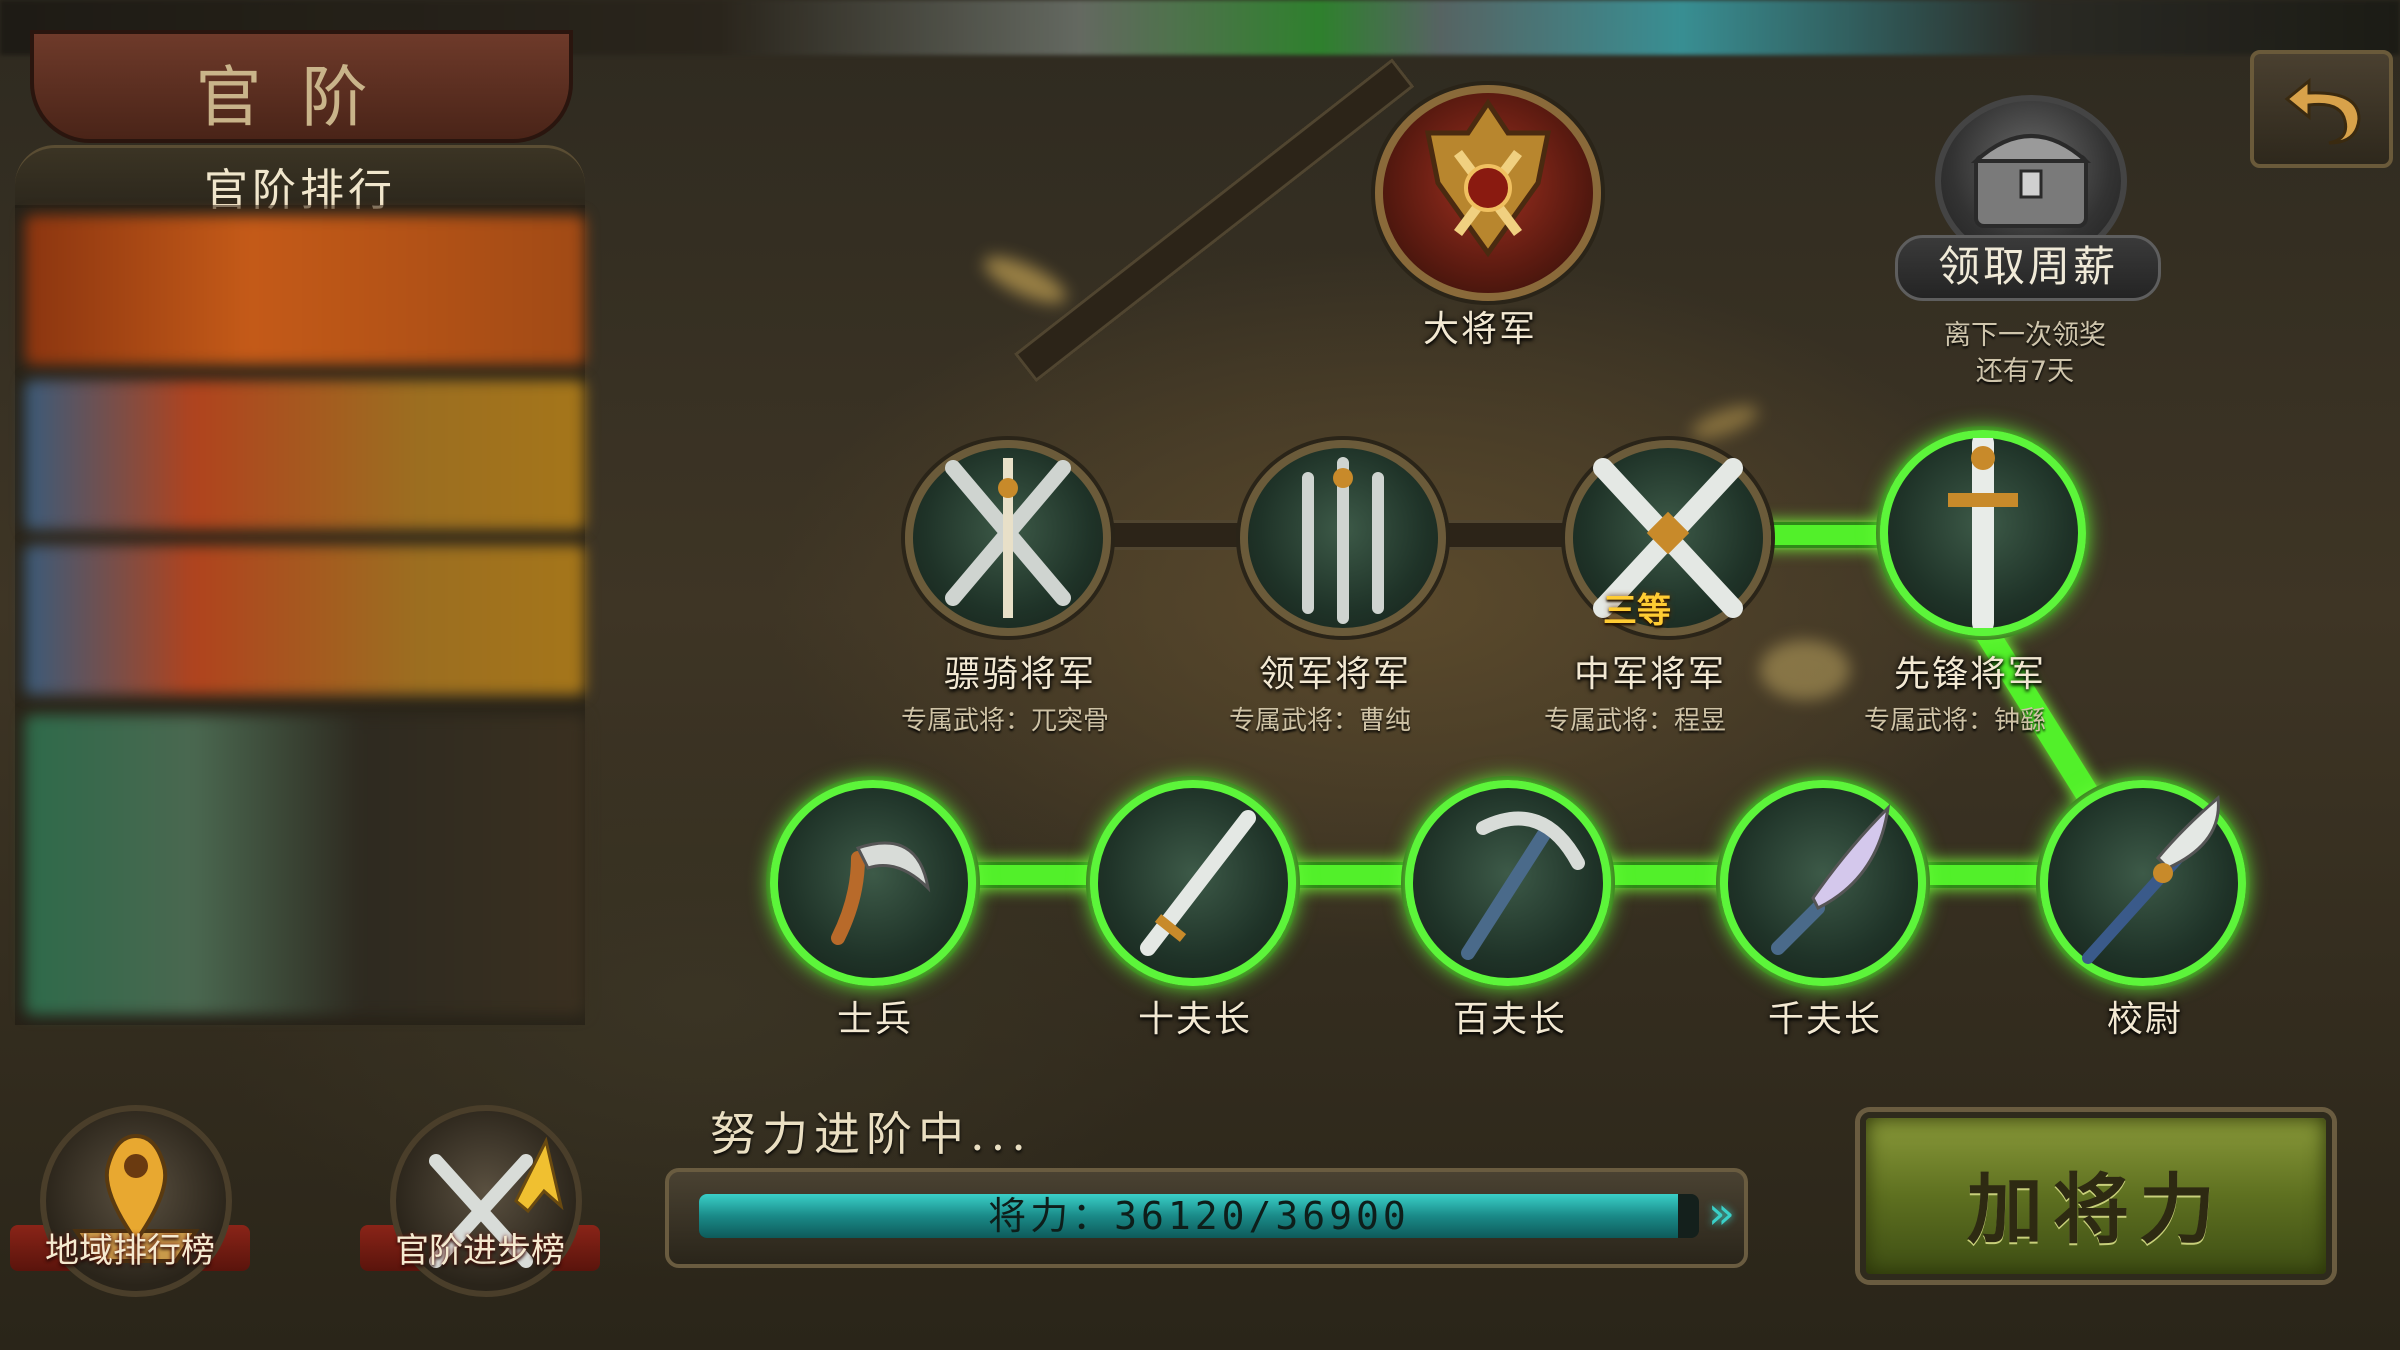 This screenshot has width=2400, height=1350. Describe the element at coordinates (1334, 674) in the screenshot. I see `rank-name: 领军将军` at that location.